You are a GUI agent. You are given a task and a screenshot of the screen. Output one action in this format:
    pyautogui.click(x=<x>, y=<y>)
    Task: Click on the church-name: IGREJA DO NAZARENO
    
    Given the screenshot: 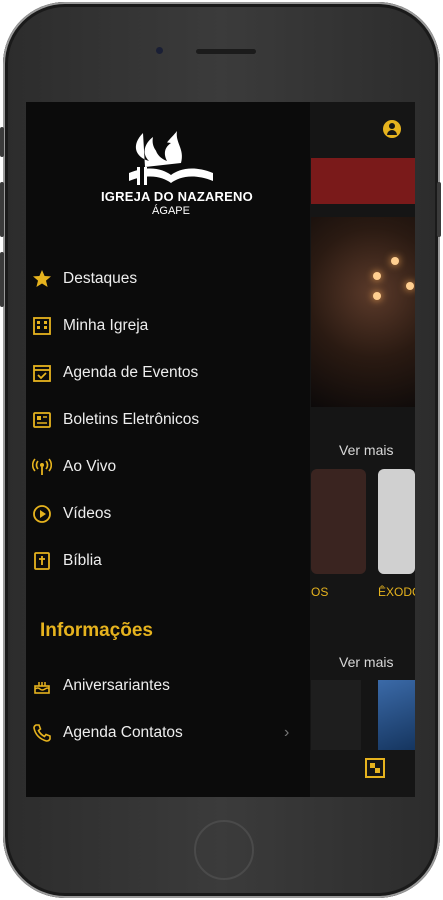 What is the action you would take?
    pyautogui.click(x=177, y=196)
    